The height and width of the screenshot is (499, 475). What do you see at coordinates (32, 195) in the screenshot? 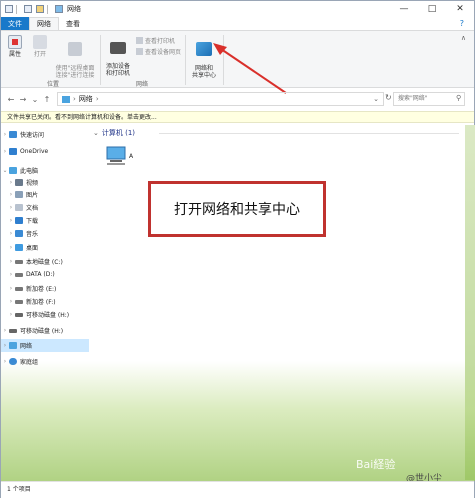
I see `nav-label: 图片` at bounding box center [32, 195].